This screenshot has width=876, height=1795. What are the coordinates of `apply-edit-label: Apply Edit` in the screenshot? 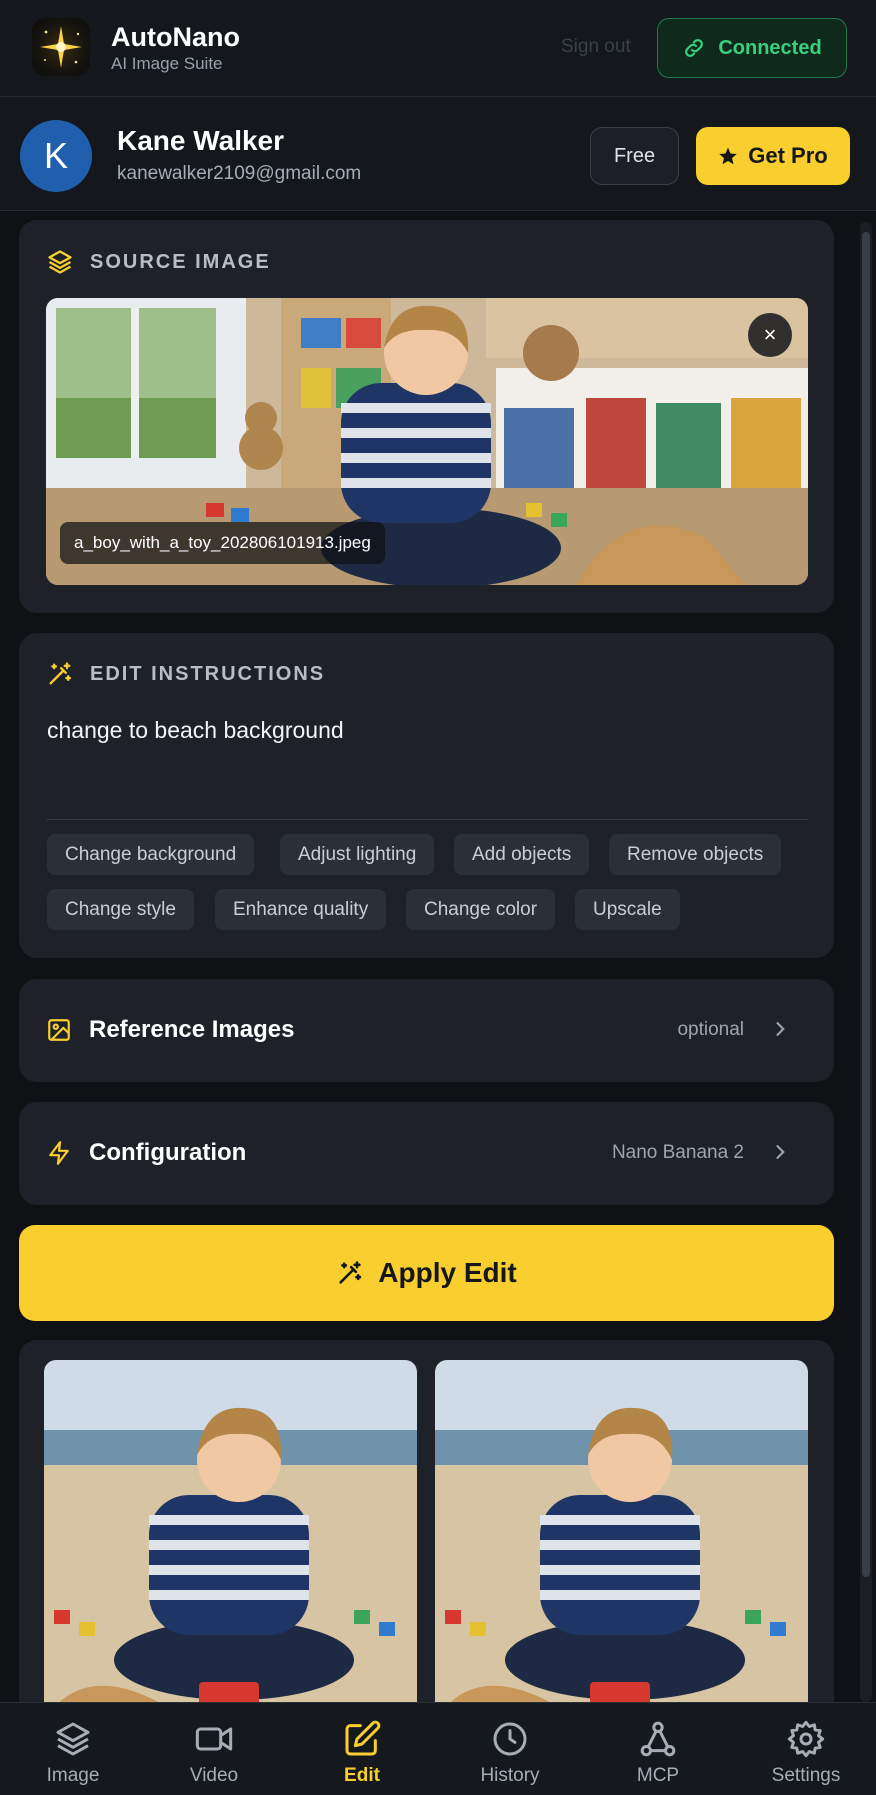 It's located at (447, 1272).